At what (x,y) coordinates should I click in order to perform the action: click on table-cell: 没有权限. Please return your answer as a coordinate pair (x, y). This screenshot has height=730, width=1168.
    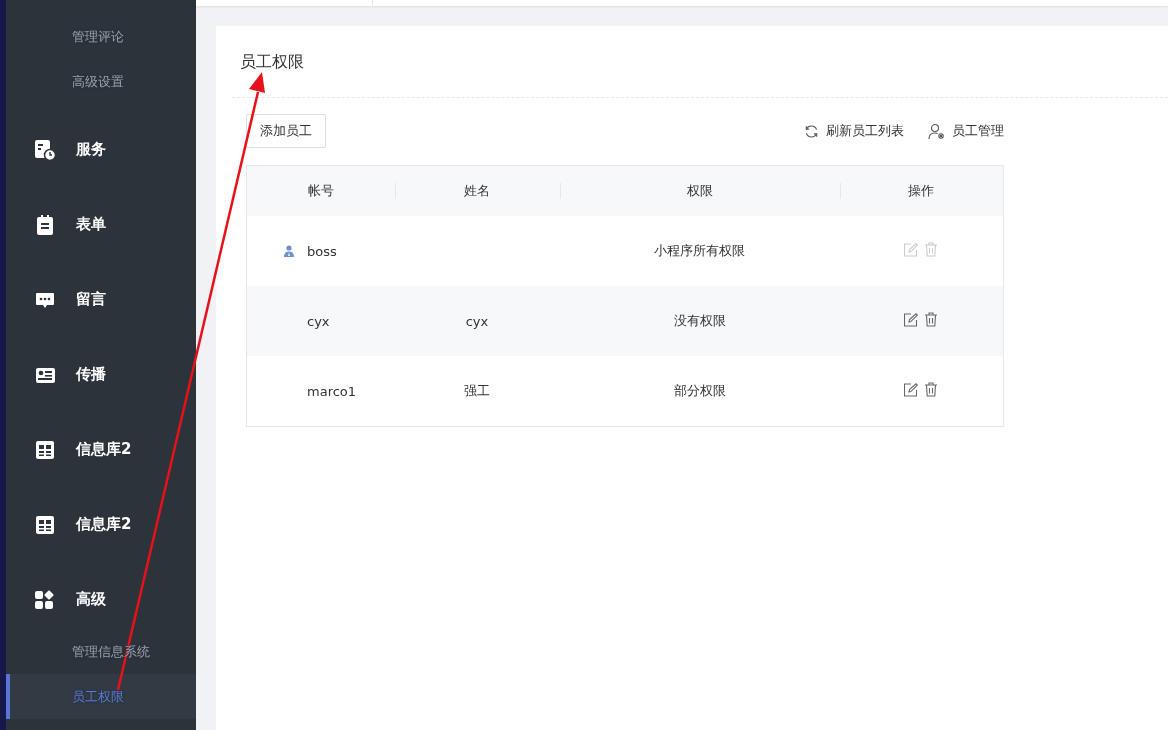
    Looking at the image, I should click on (699, 320).